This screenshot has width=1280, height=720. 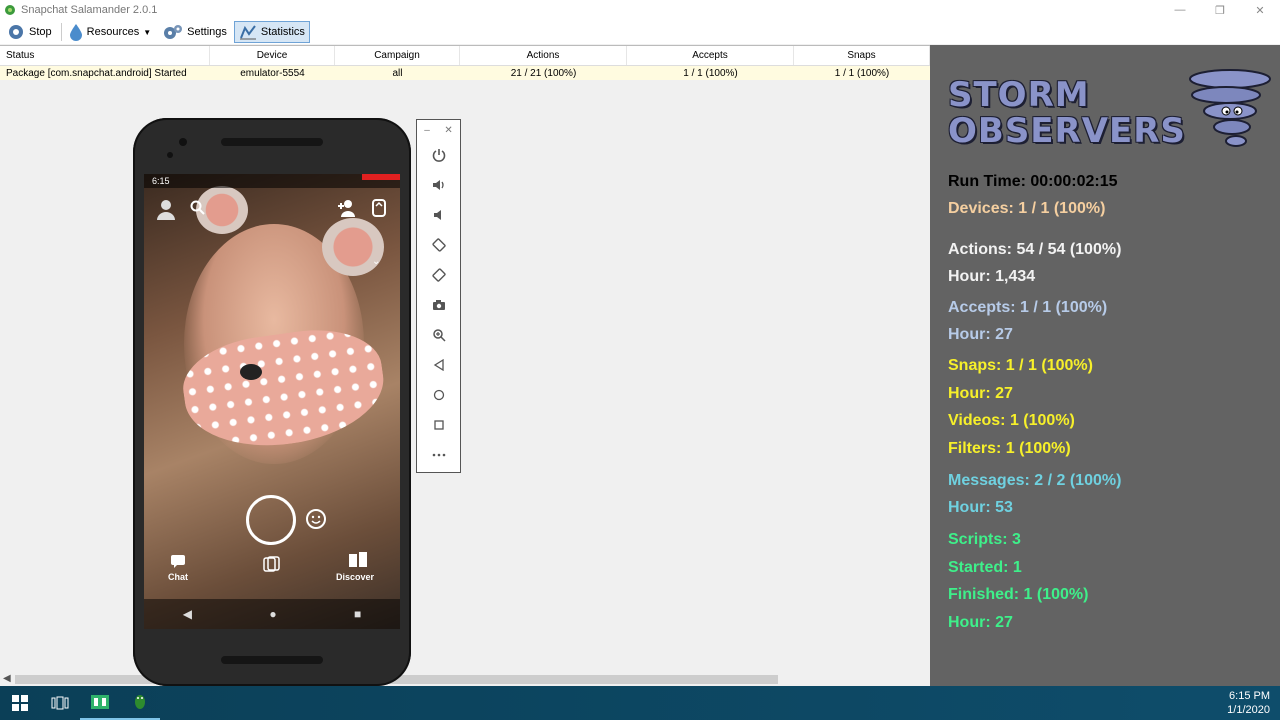 What do you see at coordinates (1009, 448) in the screenshot?
I see `stat-filters: Filters: 1 (100%)` at bounding box center [1009, 448].